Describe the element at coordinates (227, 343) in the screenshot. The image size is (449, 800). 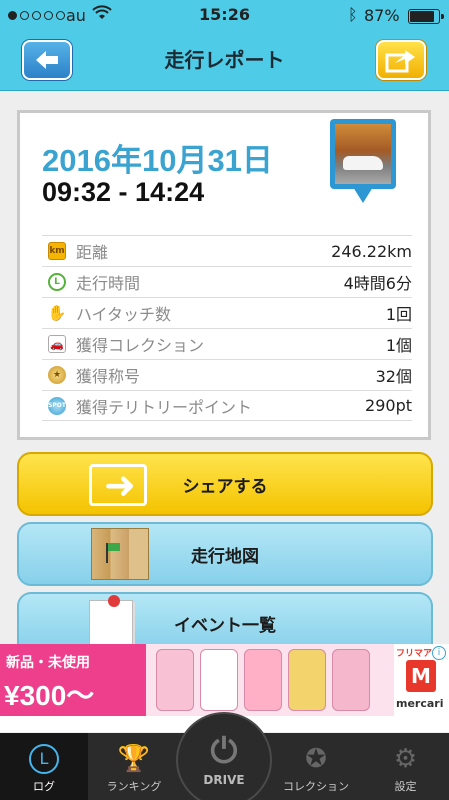
I see `stat-row-collections: 🚗 獲得コレクション 1個` at that location.